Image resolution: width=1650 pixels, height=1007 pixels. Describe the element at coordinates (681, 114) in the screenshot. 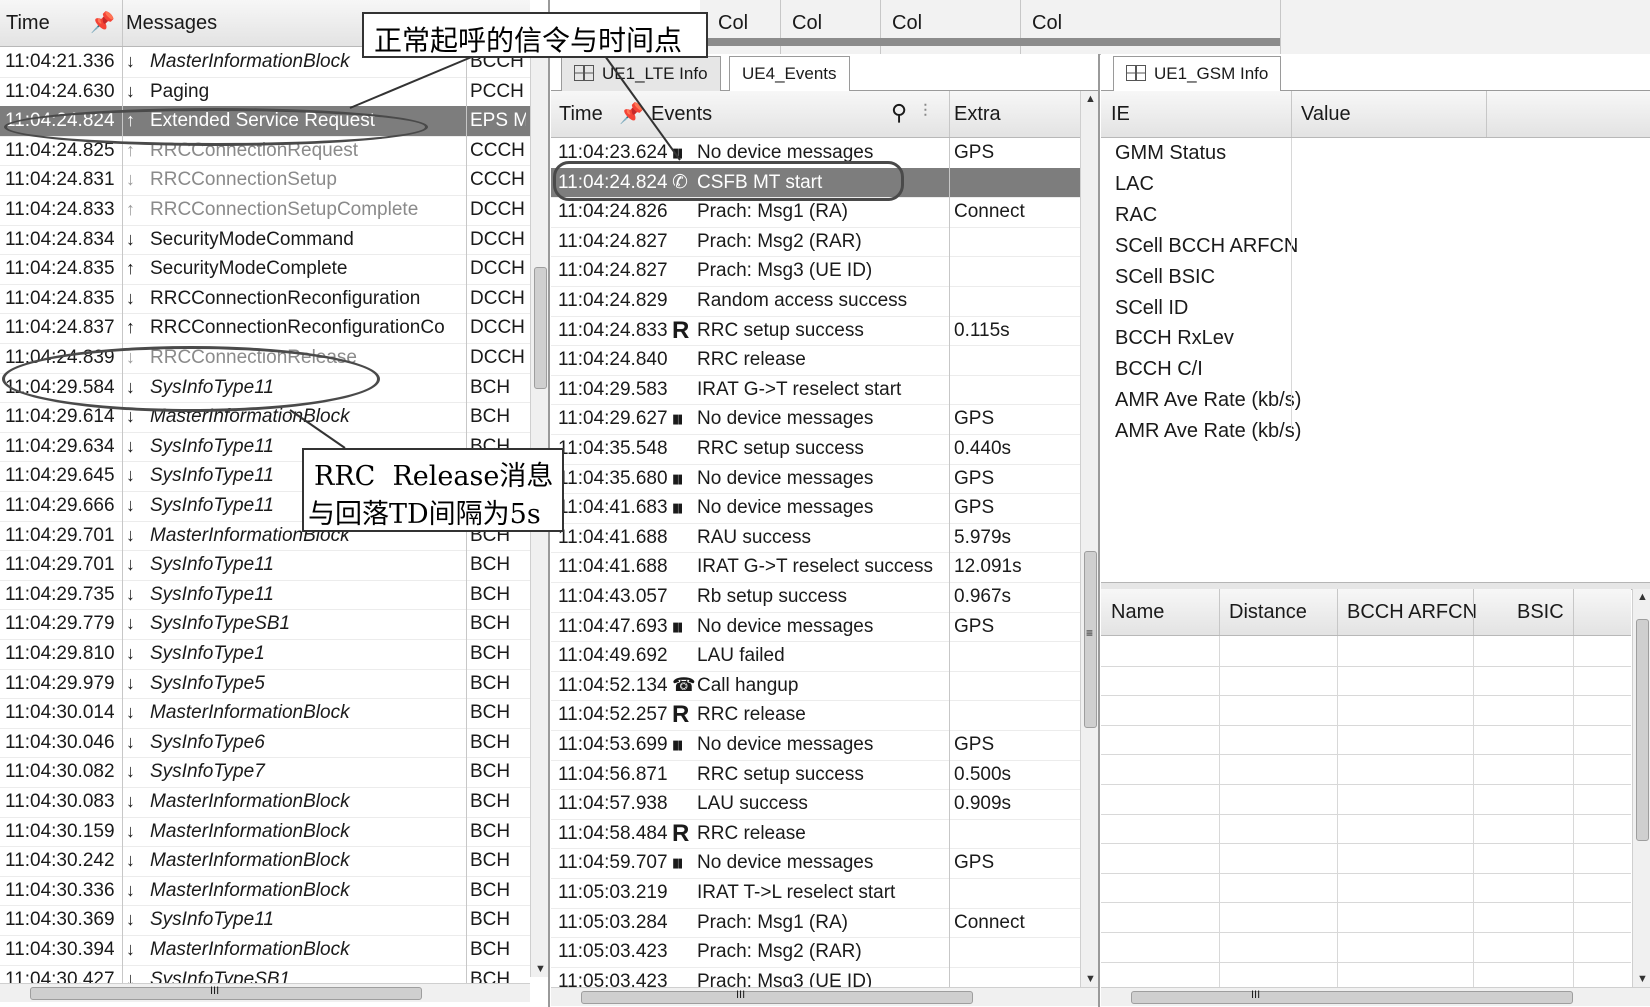

I see `events-column-header: Events` at that location.